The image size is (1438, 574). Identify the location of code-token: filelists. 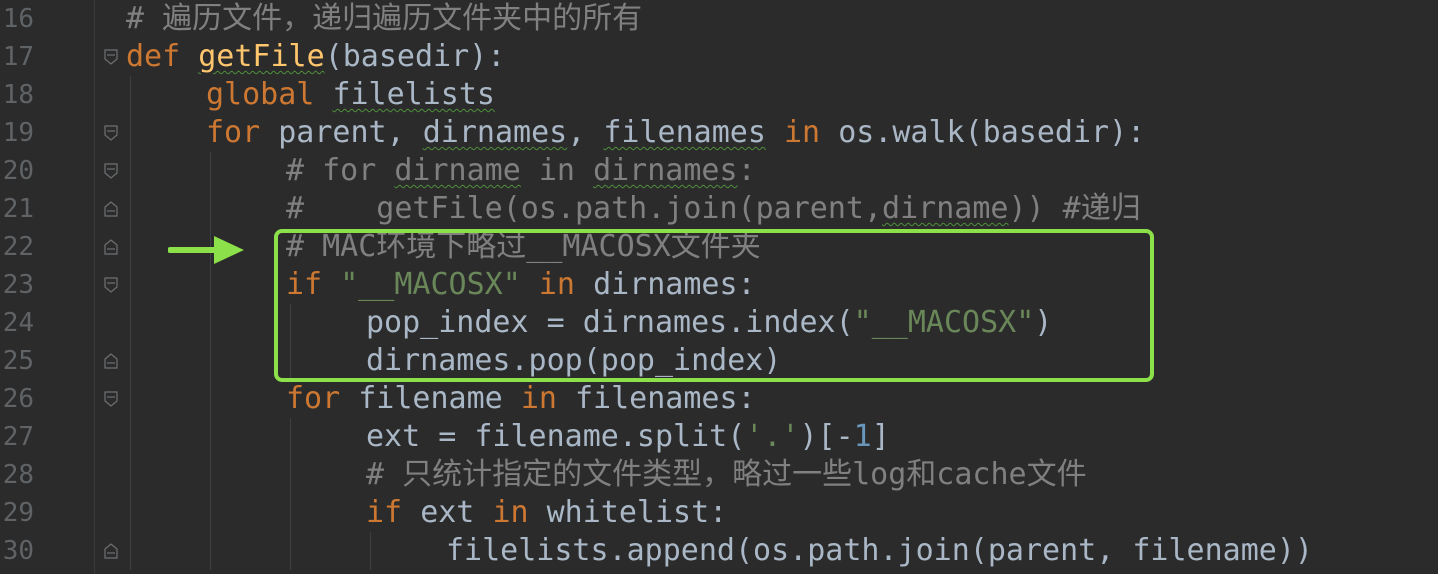
(413, 94).